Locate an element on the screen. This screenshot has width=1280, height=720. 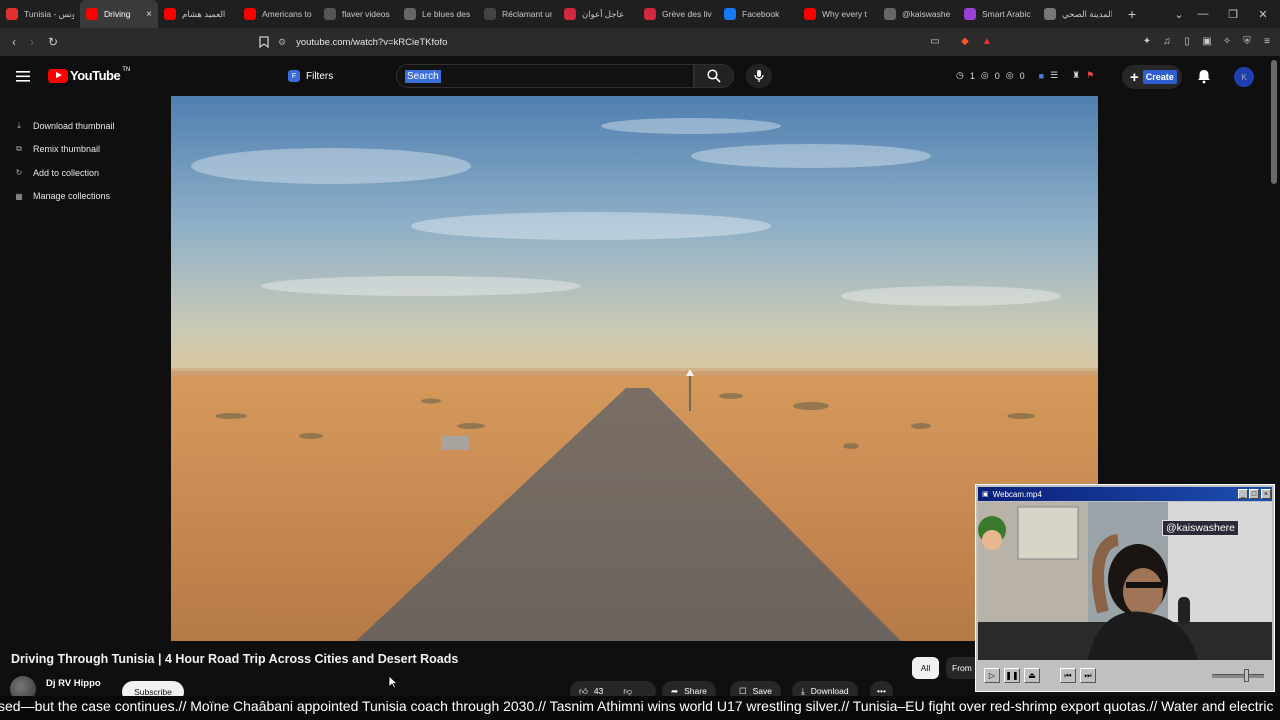
url-text: youtube.com/watch?v=kRCieTKfofo is located at coordinates (372, 42).